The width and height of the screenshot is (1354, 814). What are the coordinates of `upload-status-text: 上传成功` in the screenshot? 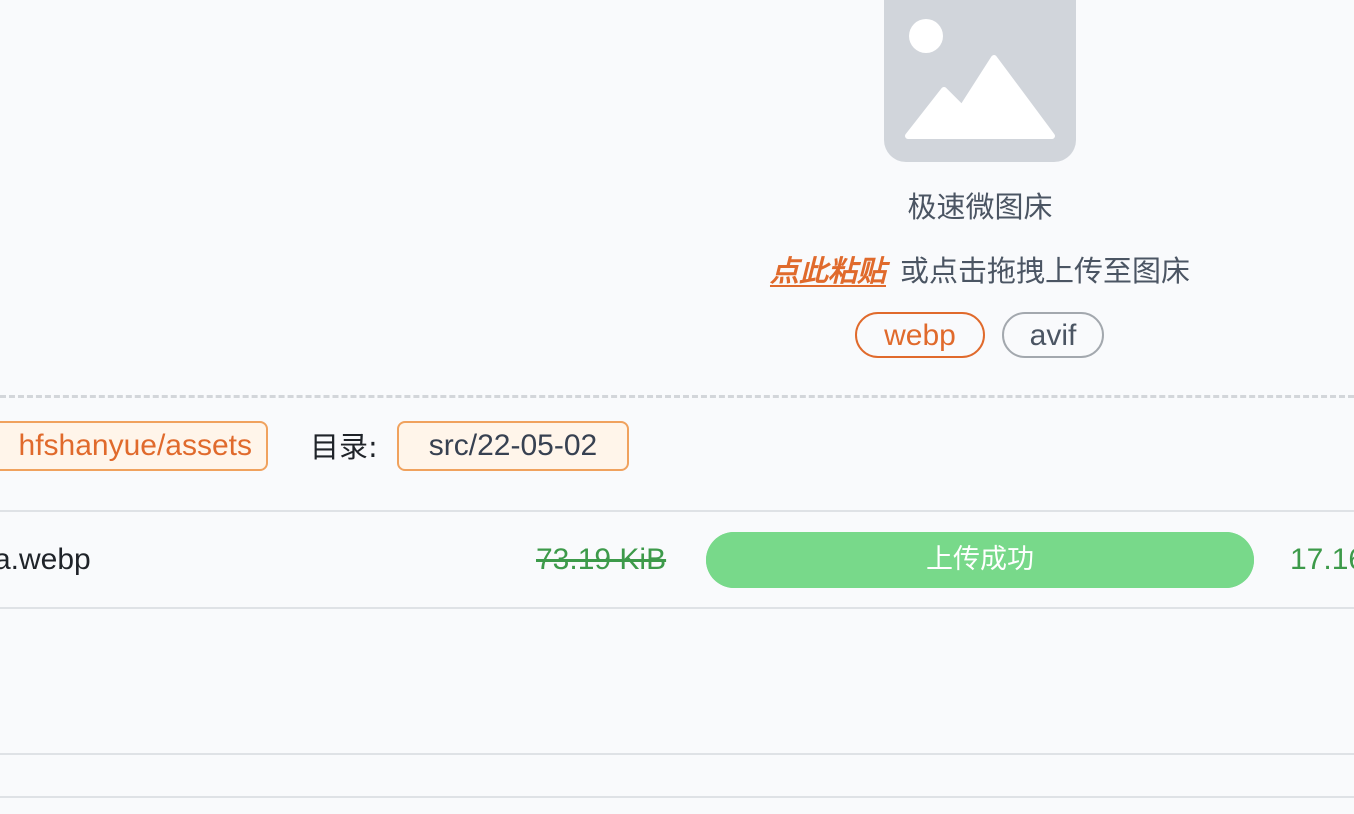 It's located at (980, 559).